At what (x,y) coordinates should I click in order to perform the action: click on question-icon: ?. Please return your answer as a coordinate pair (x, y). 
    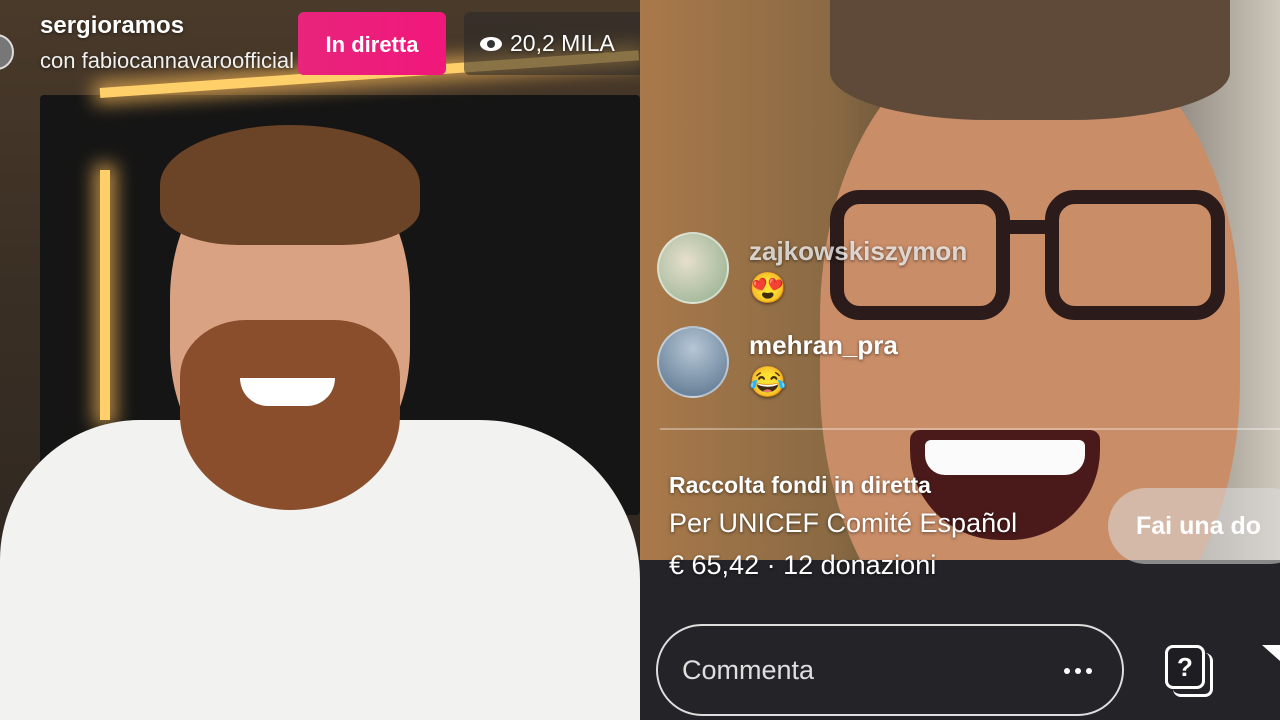
    Looking at the image, I should click on (1190, 671).